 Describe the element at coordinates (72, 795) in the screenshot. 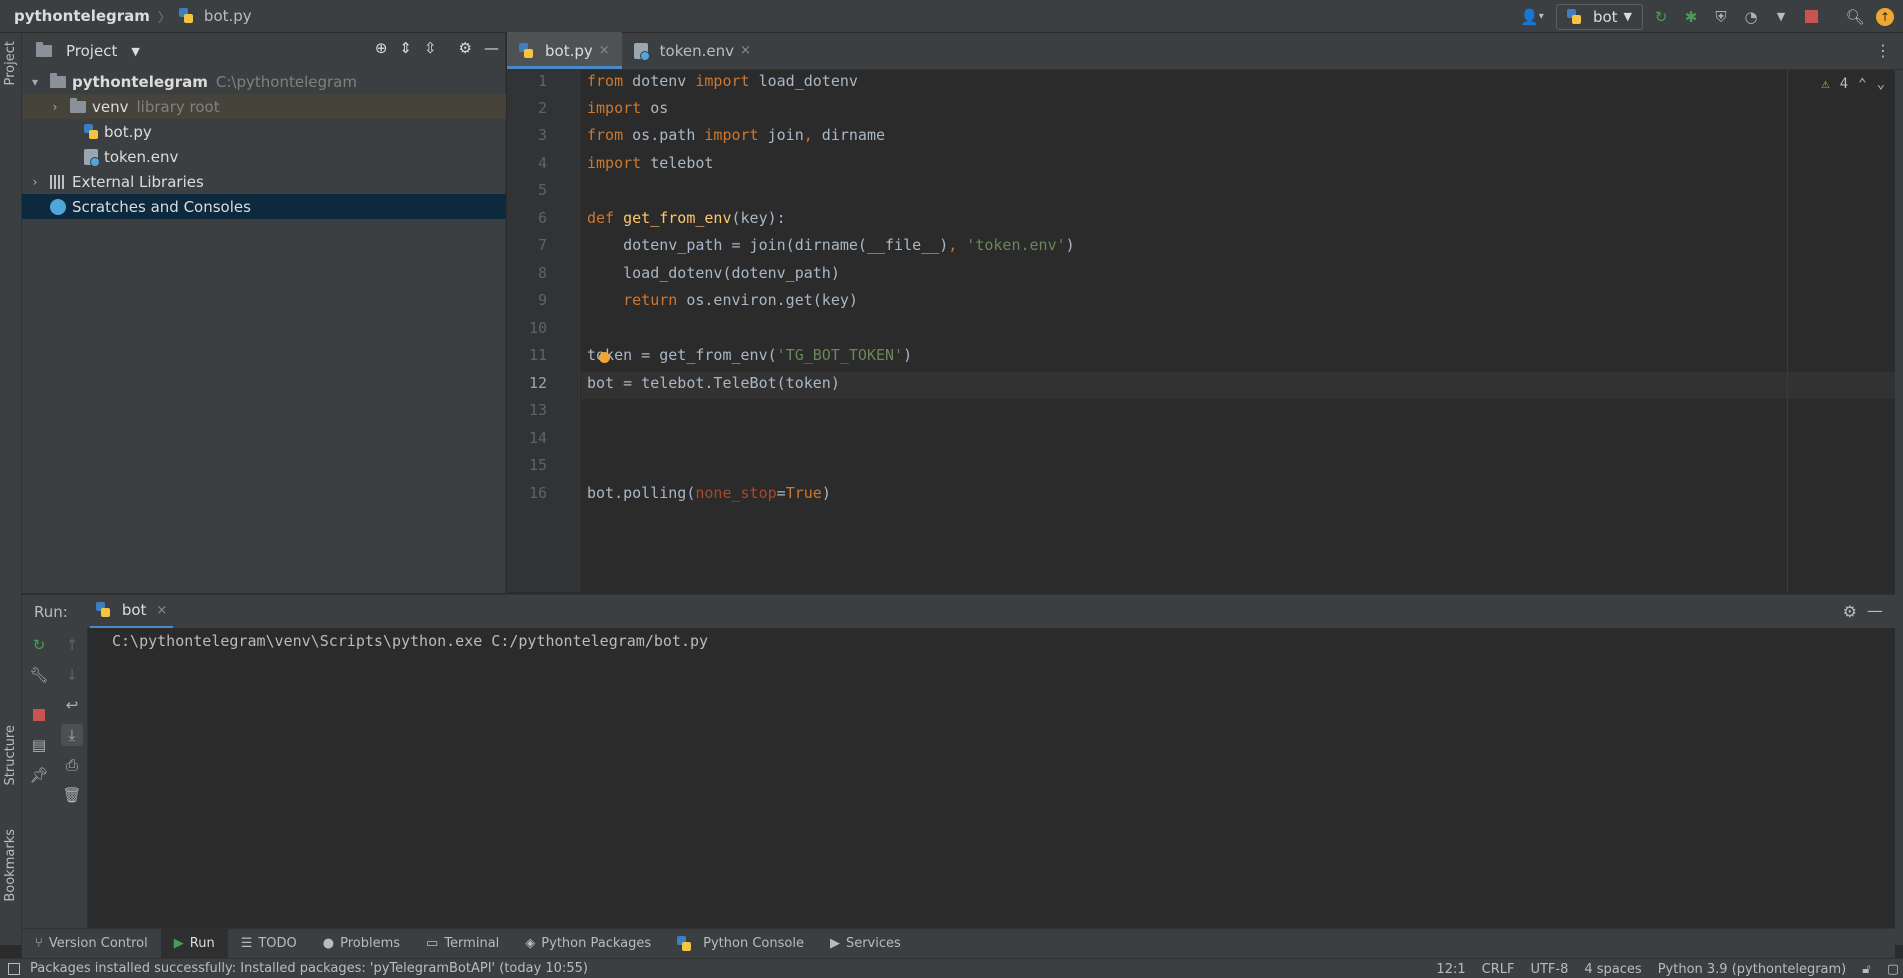

I see `trash-icon: 🗑︎` at that location.